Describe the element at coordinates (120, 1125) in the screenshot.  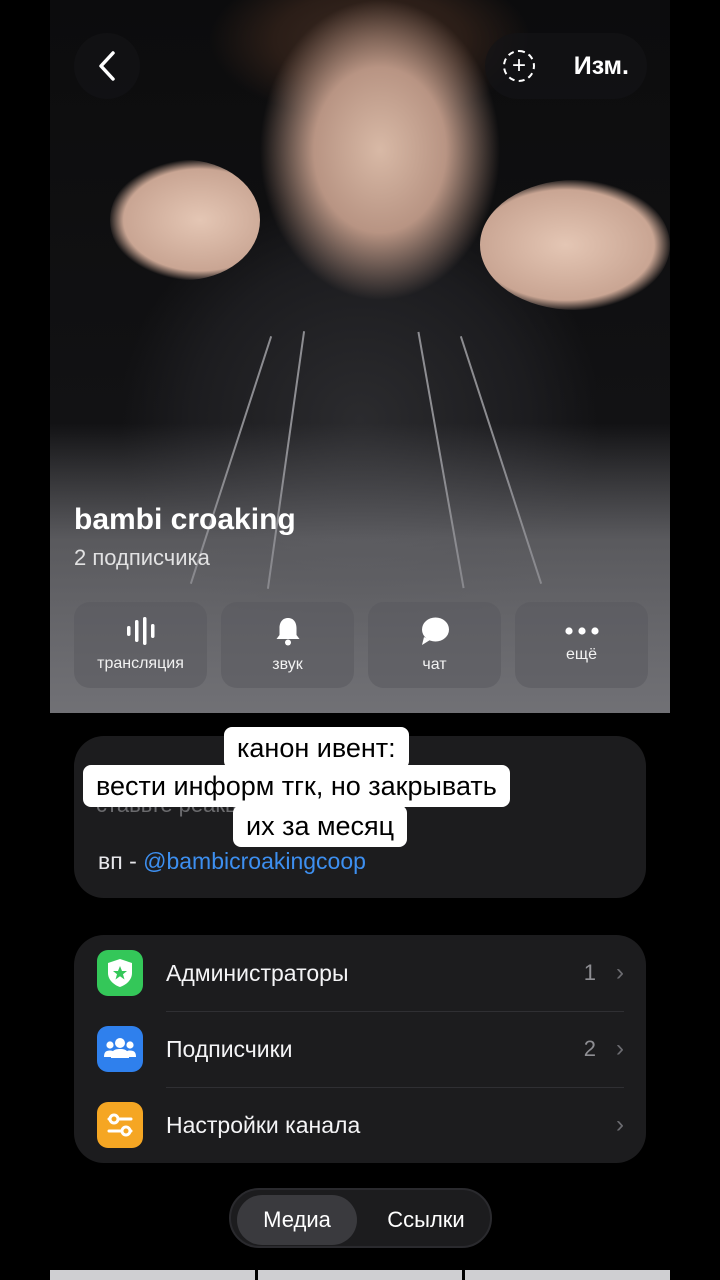
I see `settings-sliders-icon` at that location.